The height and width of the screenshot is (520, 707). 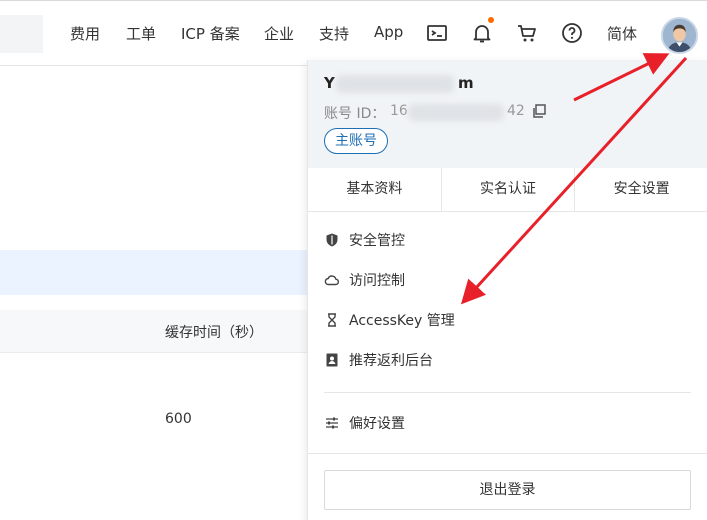 I want to click on menu-item-rebate: 推荐返利后台, so click(x=378, y=360).